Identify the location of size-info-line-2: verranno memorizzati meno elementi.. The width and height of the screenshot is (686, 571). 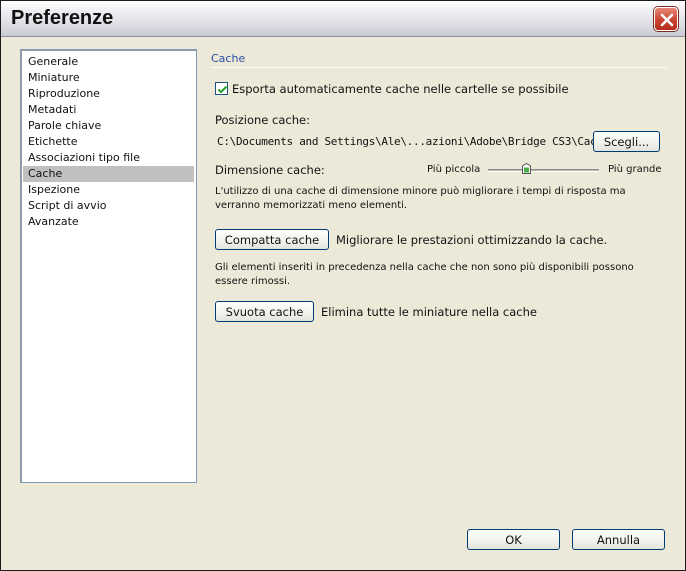
(311, 205).